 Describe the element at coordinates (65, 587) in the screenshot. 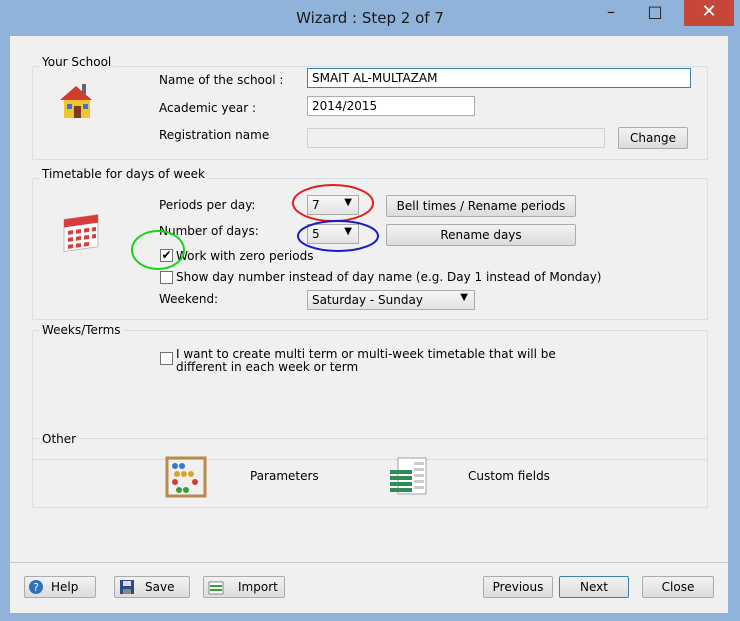

I see `help-label: Help` at that location.